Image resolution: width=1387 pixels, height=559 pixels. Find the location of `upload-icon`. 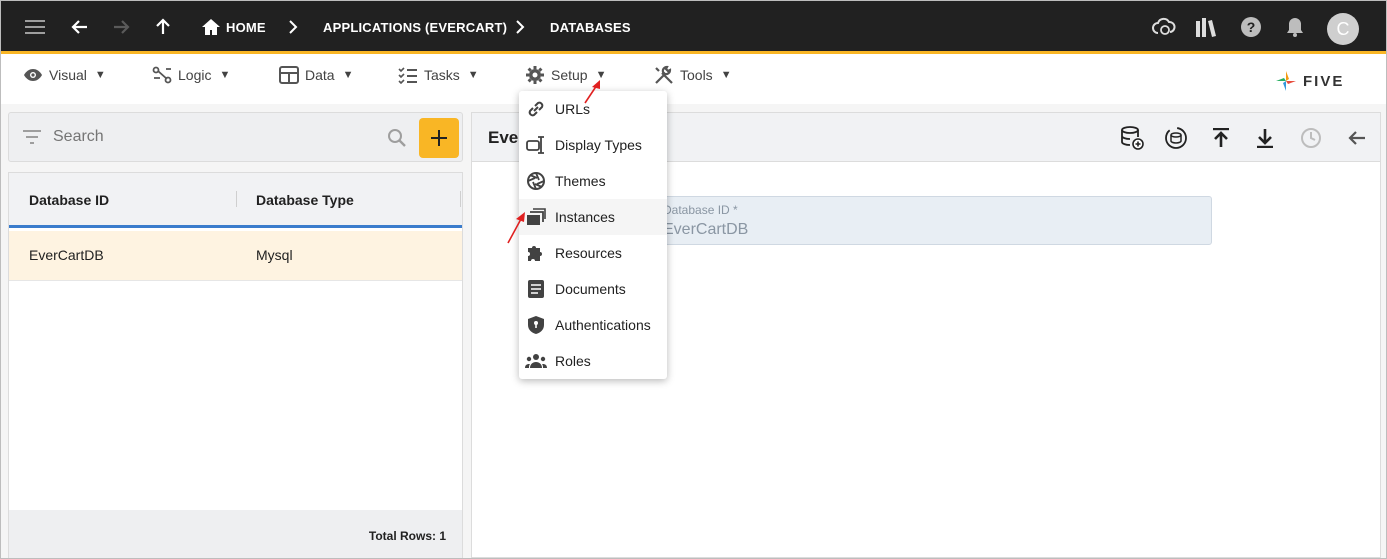

upload-icon is located at coordinates (1221, 138).